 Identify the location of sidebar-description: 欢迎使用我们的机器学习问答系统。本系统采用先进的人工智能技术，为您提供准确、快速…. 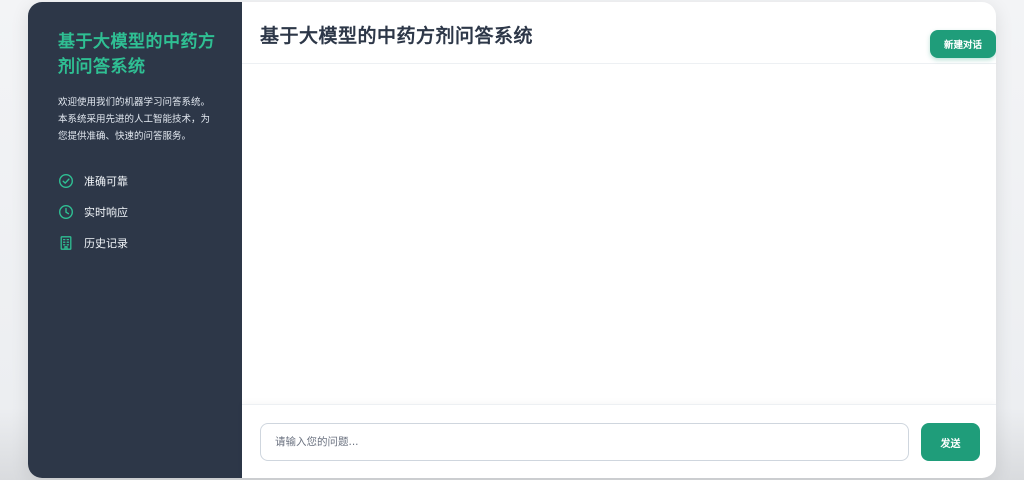
(134, 119).